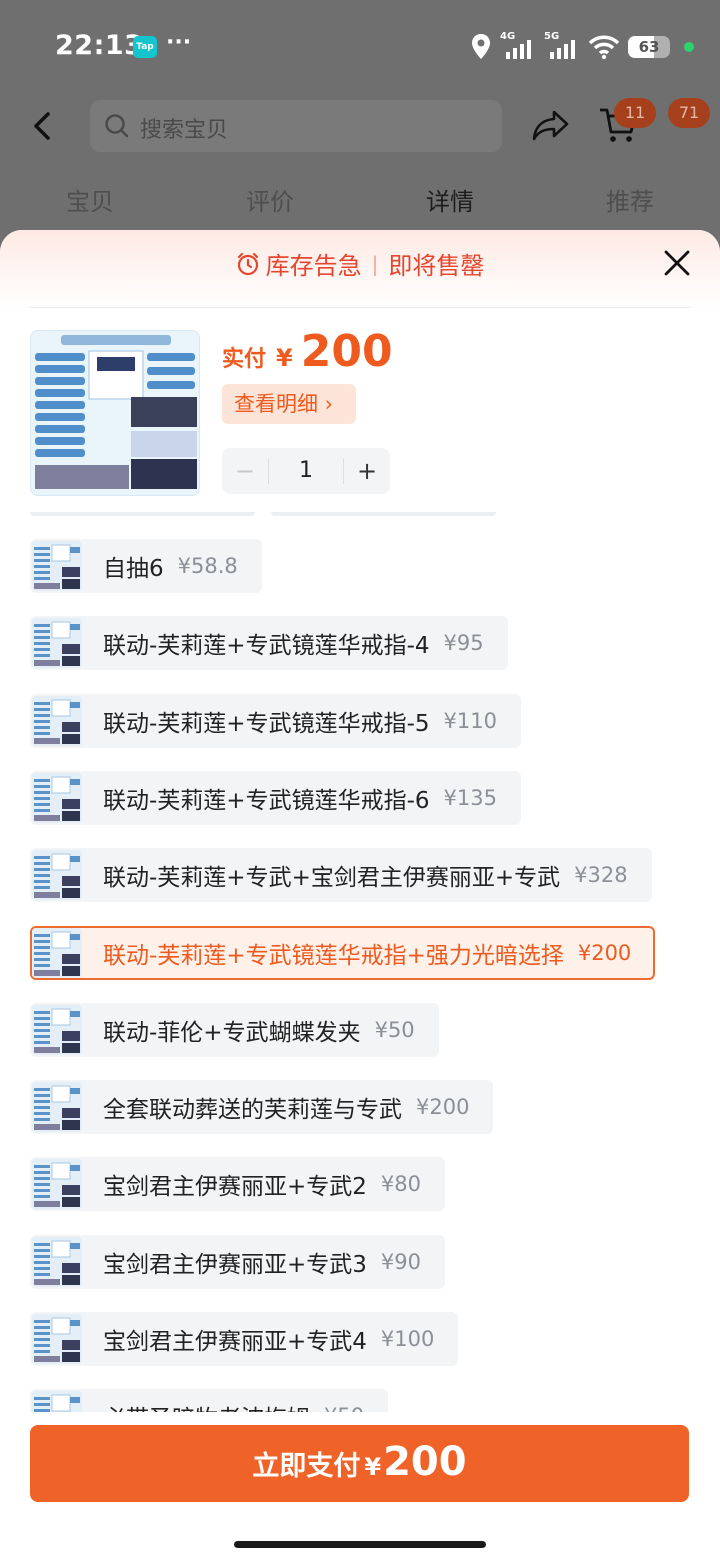 This screenshot has height=1559, width=720. I want to click on pay-button-currency: ¥, so click(373, 1467).